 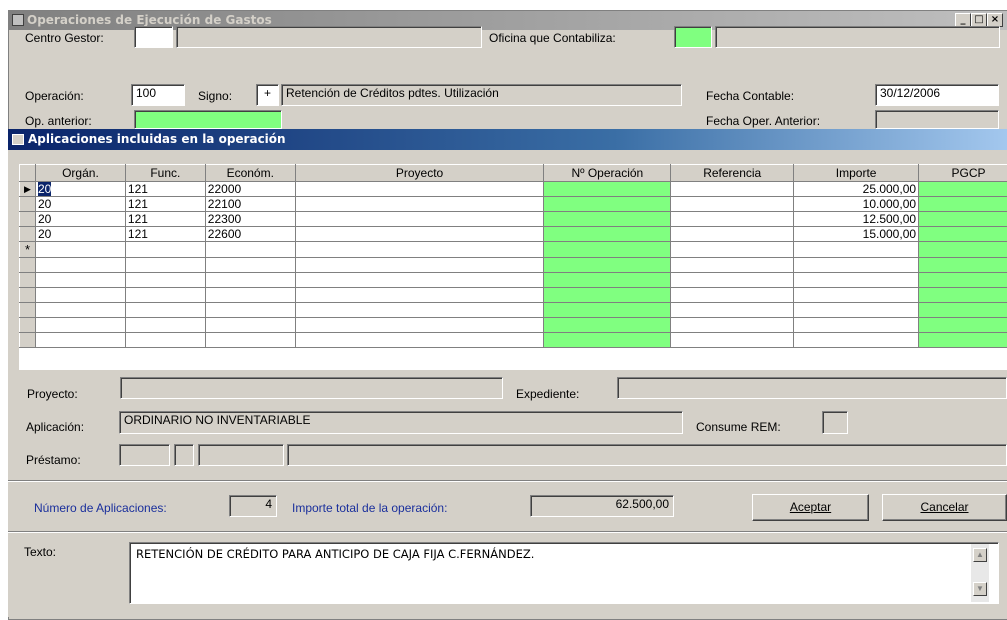 I want to click on col-header-referencia: Referencia, so click(x=732, y=173).